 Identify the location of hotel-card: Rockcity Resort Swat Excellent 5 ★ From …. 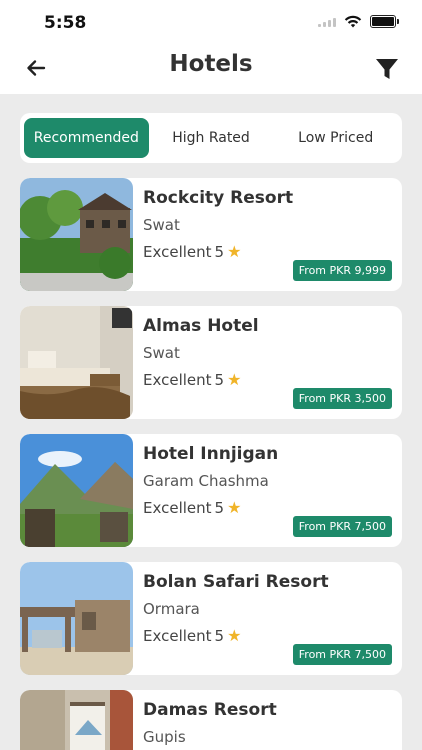
(211, 234).